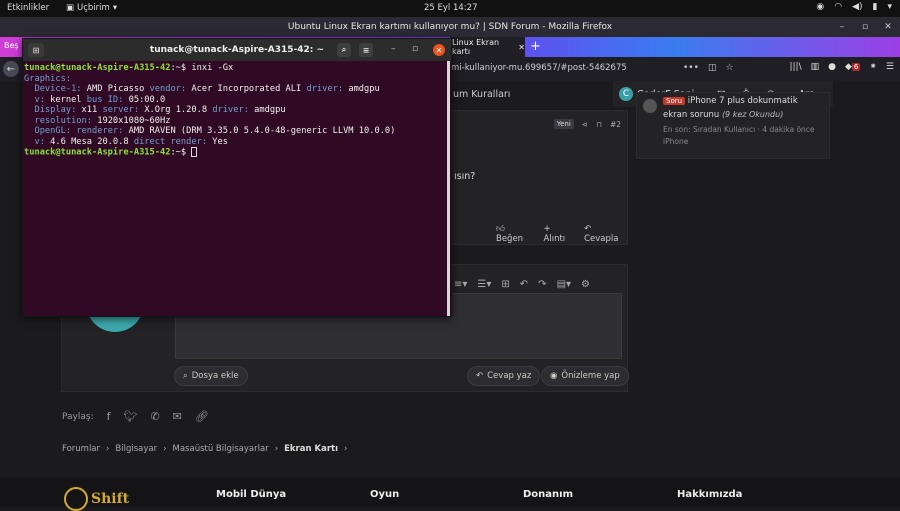  I want to click on avatar: C, so click(626, 94).